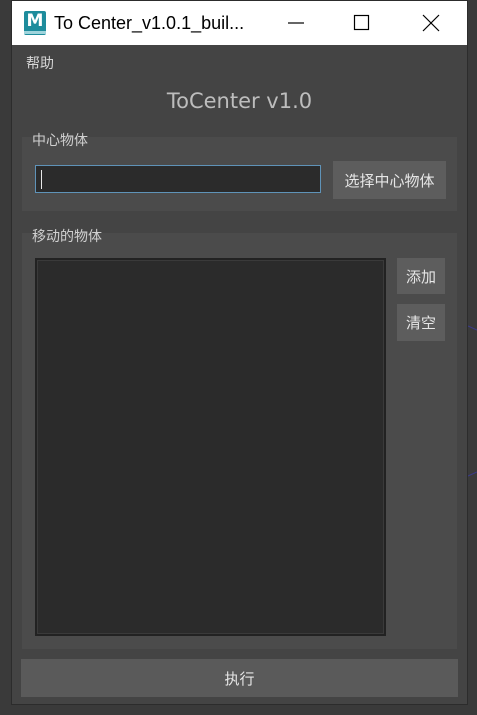  What do you see at coordinates (239, 101) in the screenshot?
I see `tool-heading: ToCenter v1.0` at bounding box center [239, 101].